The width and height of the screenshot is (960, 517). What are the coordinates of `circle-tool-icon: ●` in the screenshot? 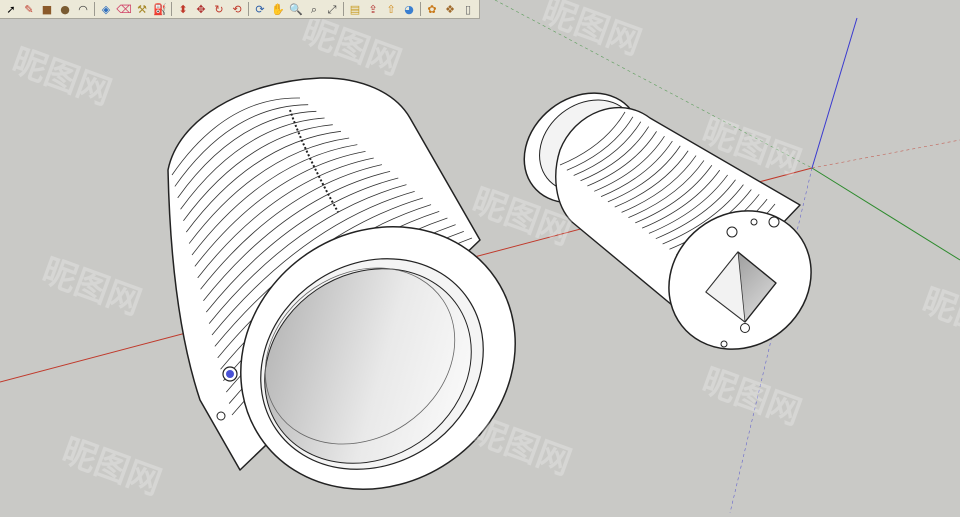 It's located at (65, 9).